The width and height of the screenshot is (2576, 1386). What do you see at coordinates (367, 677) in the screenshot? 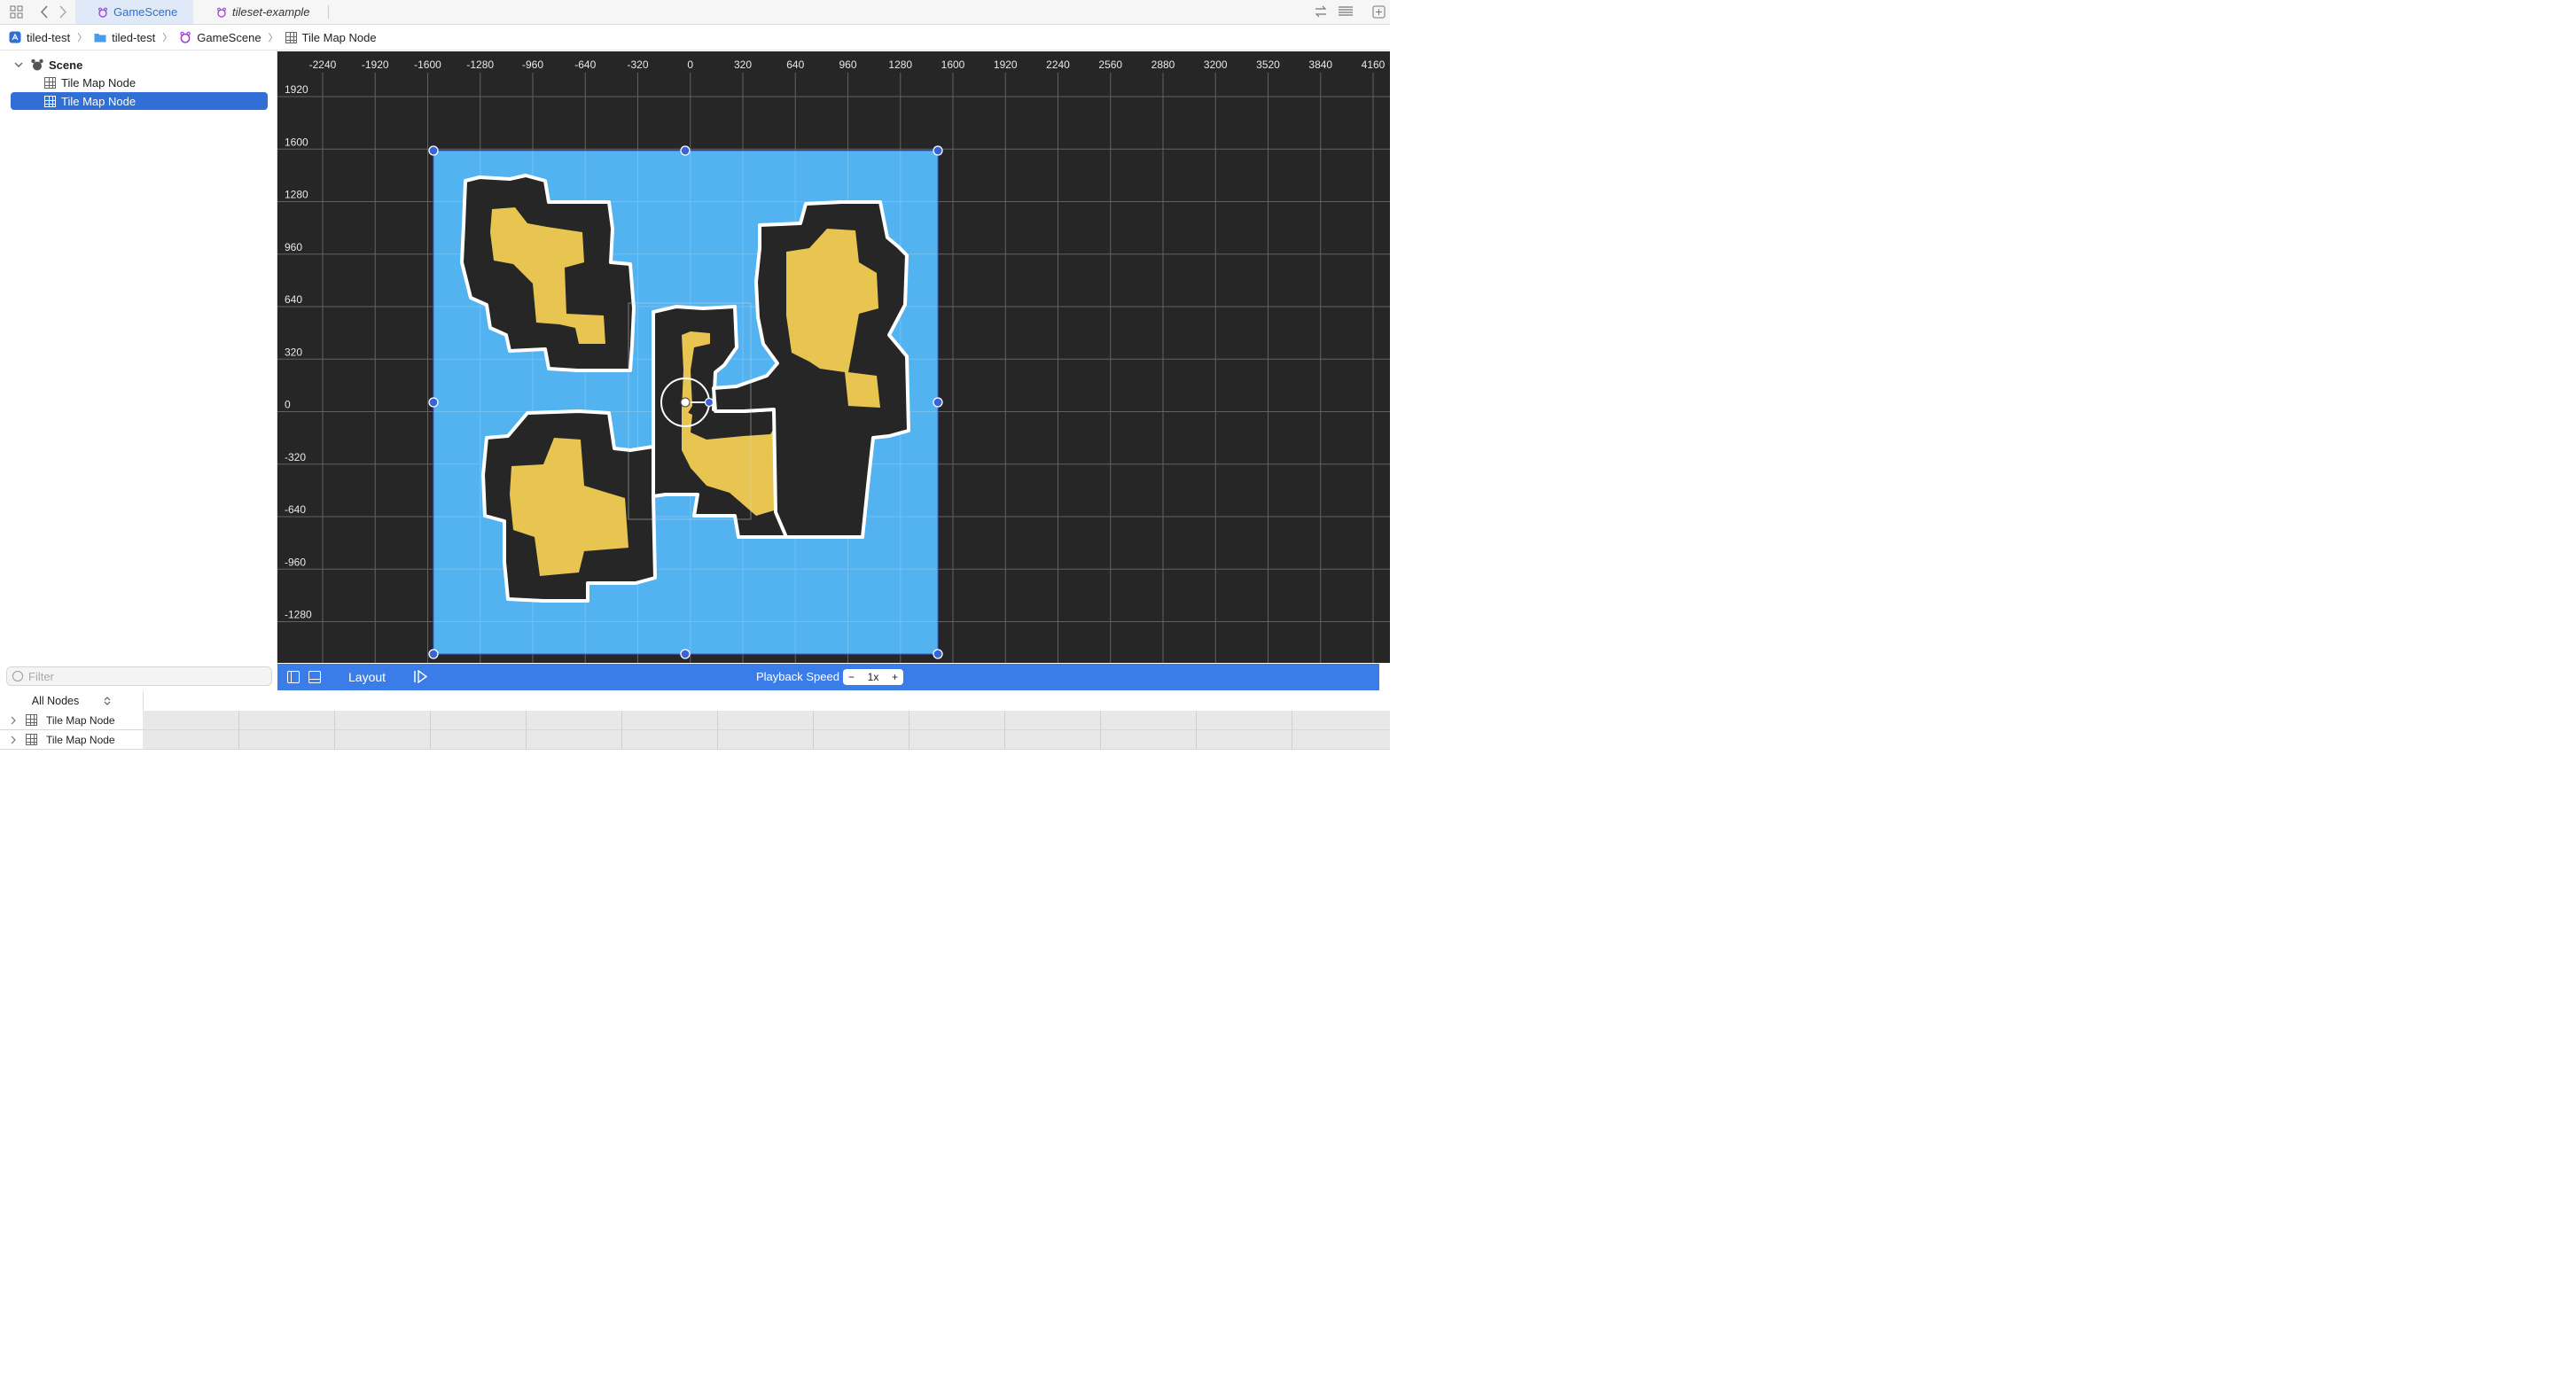
I see `layout-button: Layout` at bounding box center [367, 677].